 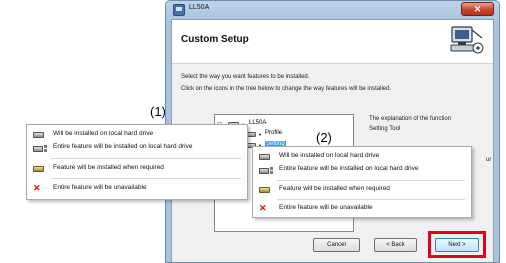 I want to click on explanation-line-1: The explanation of the function, so click(x=410, y=119).